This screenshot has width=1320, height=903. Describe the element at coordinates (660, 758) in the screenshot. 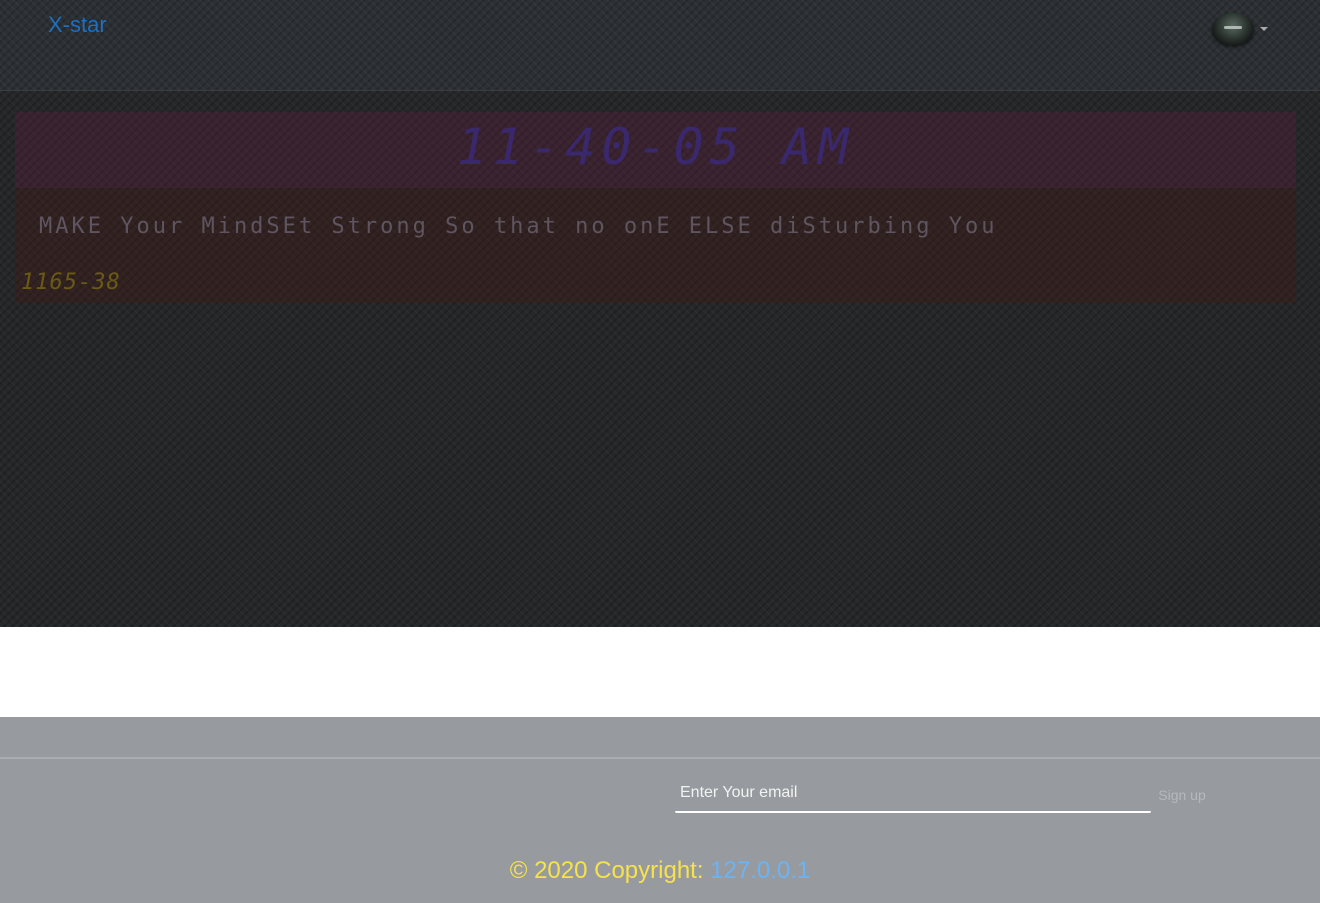

I see `footer-divider` at that location.